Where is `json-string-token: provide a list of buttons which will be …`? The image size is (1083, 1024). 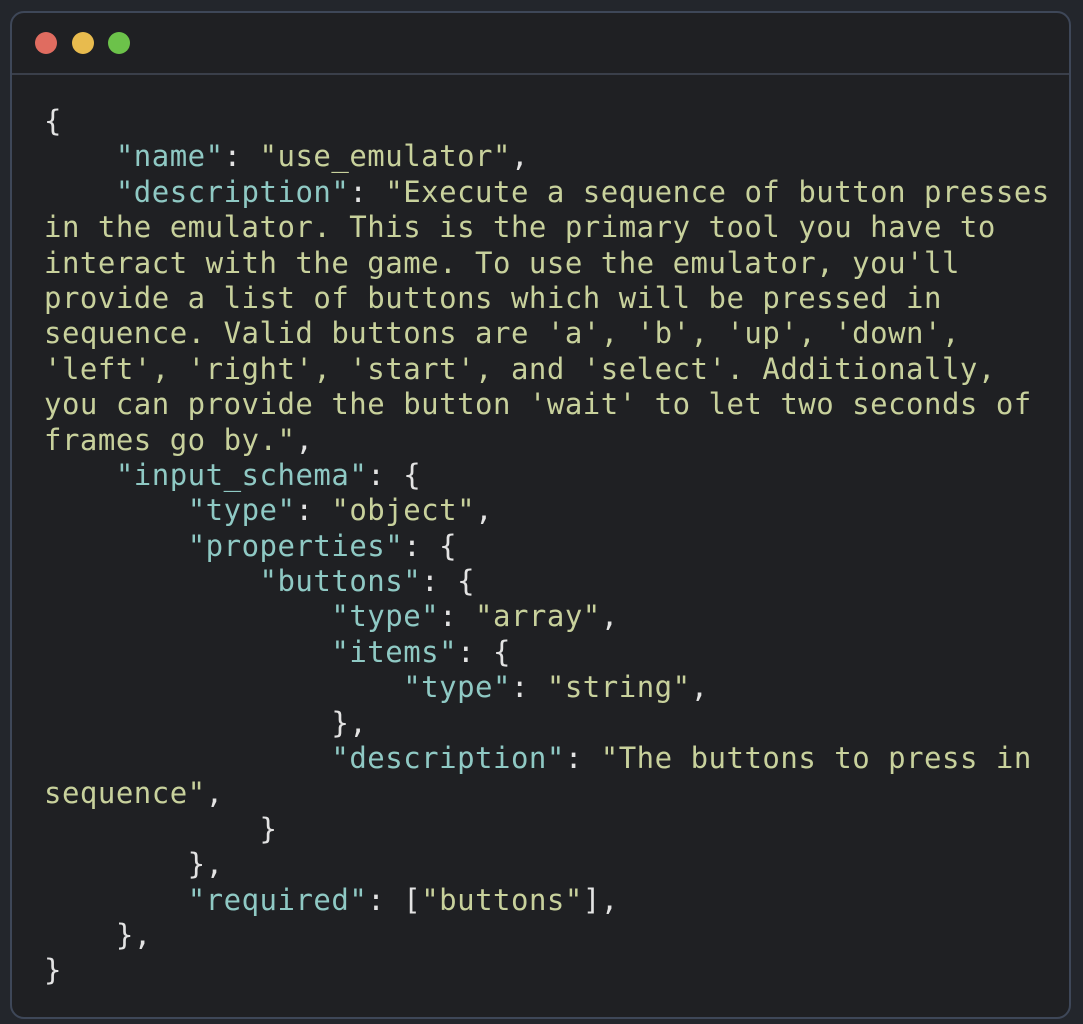 json-string-token: provide a list of buttons which will be … is located at coordinates (493, 297).